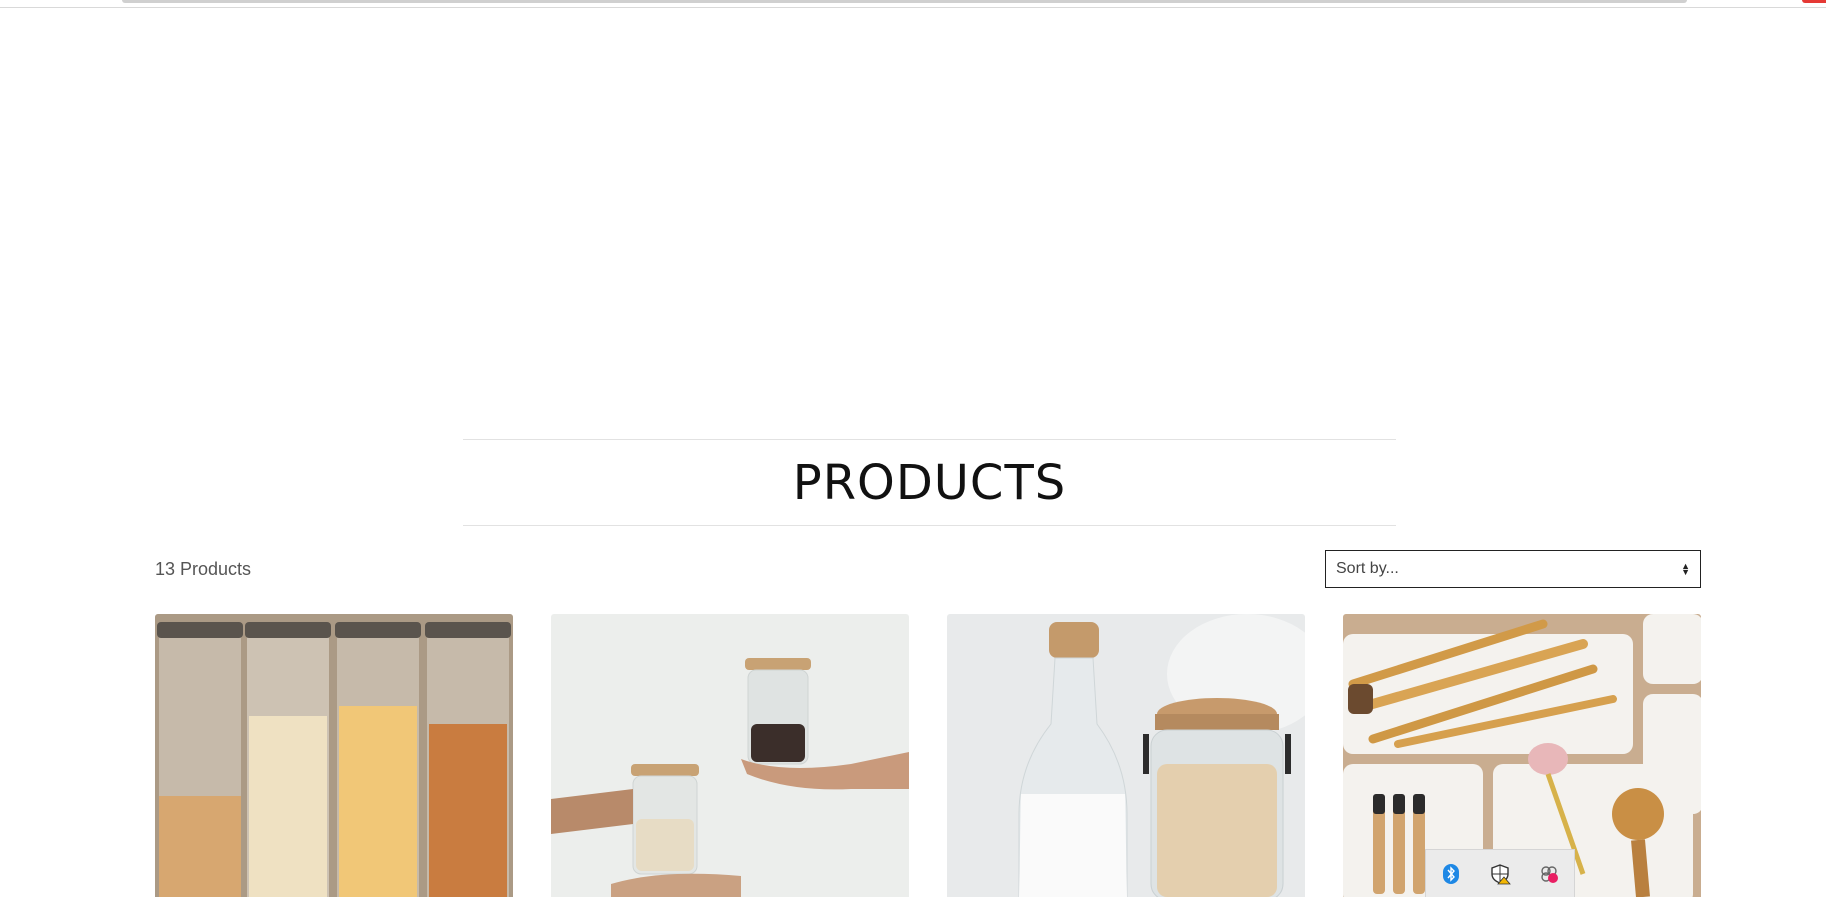  I want to click on pasta-jars-image, so click(334, 755).